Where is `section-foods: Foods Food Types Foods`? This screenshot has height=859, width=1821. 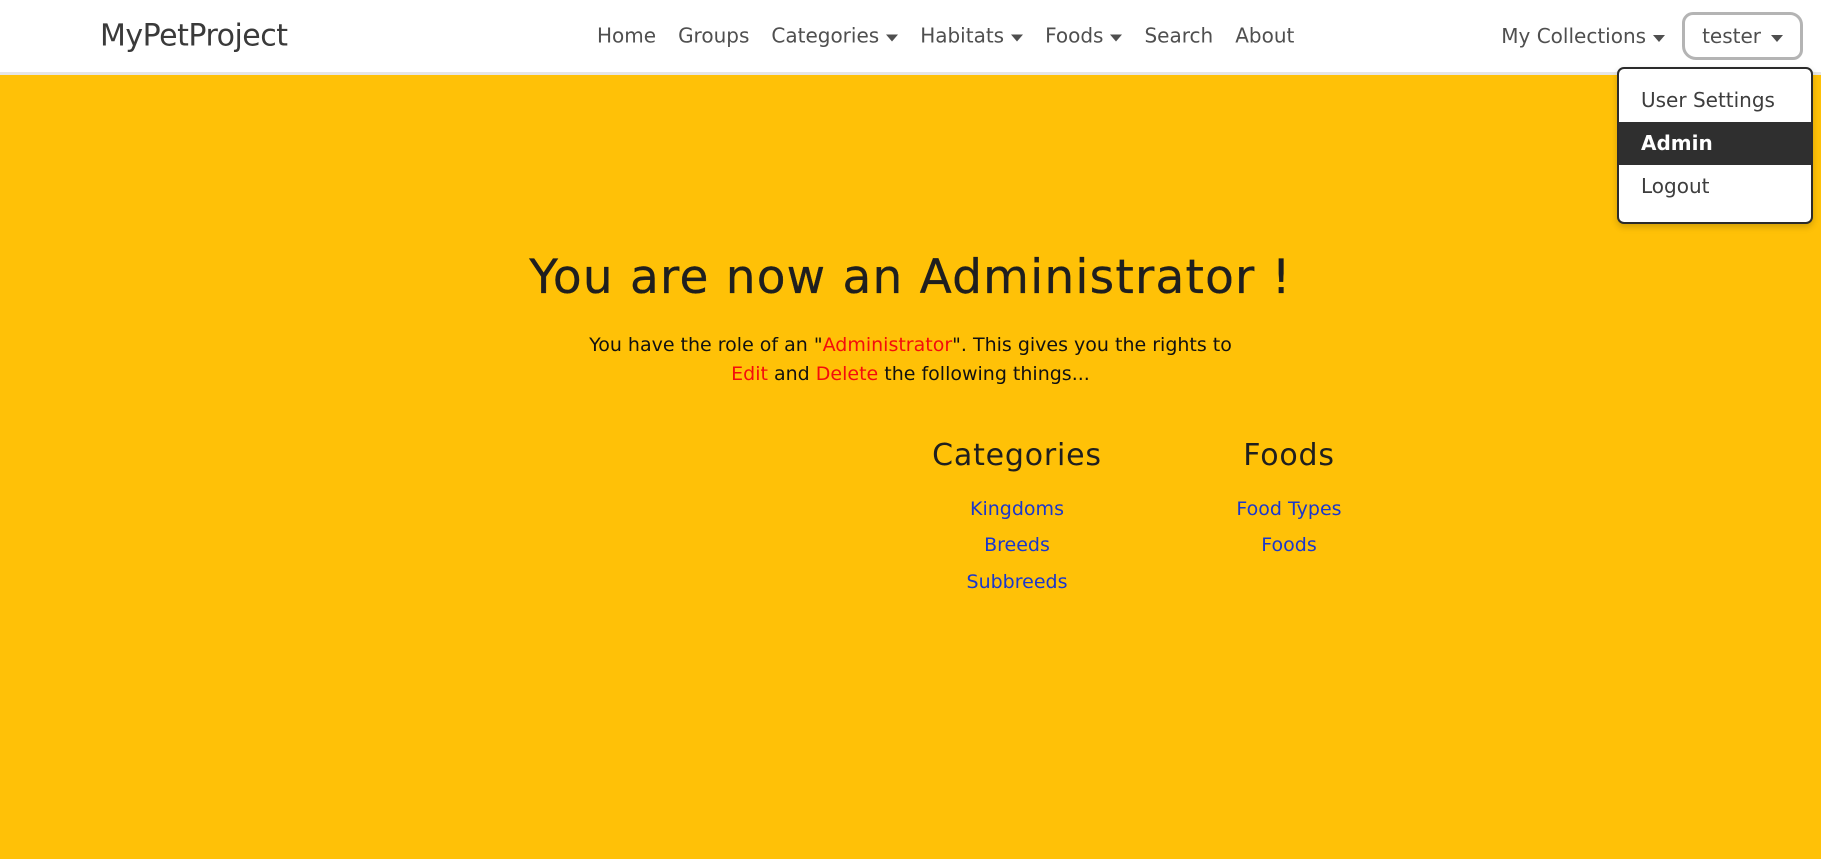 section-foods: Foods Food Types Foods is located at coordinates (1289, 521).